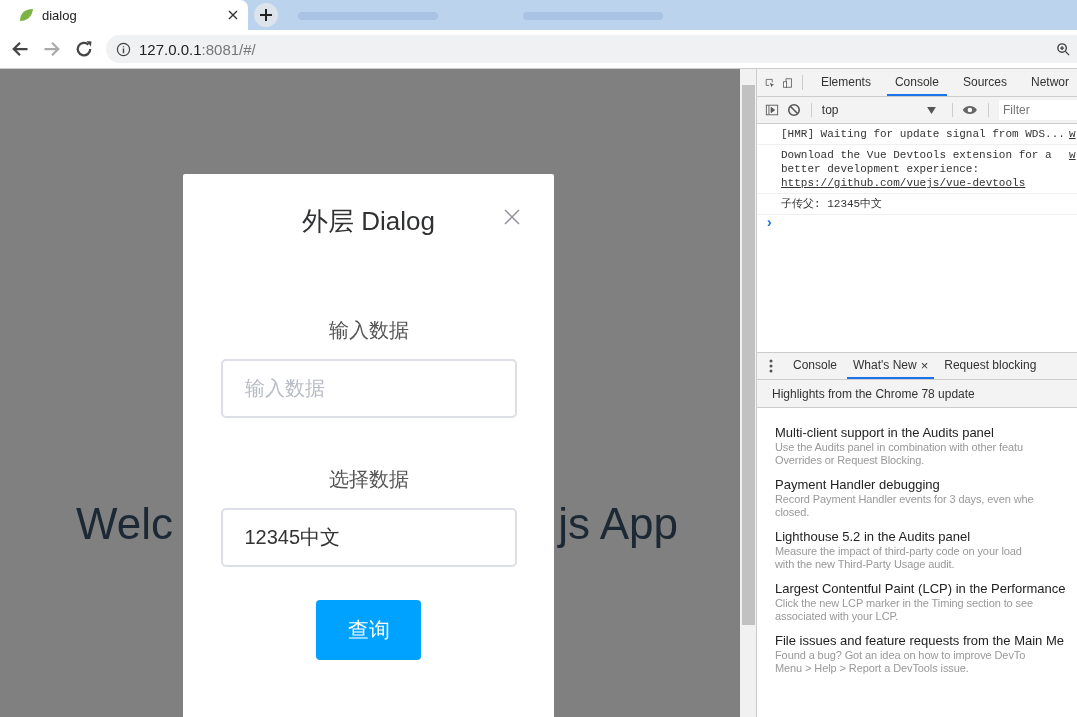  I want to click on news-title: Multi-client support in the Audits panel, so click(884, 432).